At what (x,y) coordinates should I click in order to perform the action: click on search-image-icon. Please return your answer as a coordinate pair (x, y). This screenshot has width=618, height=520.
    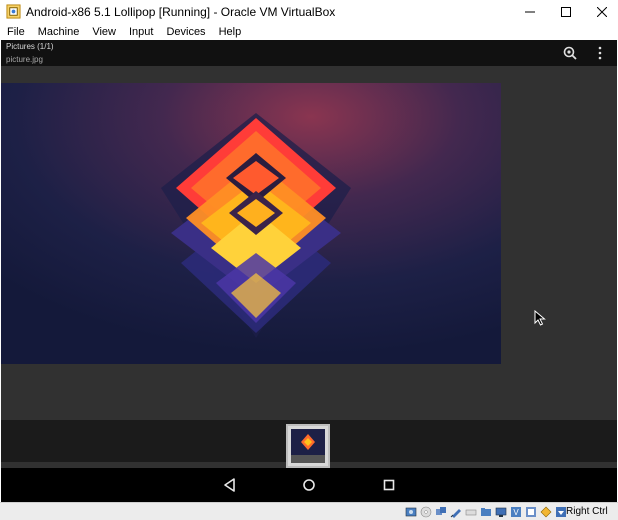
    Looking at the image, I should click on (570, 53).